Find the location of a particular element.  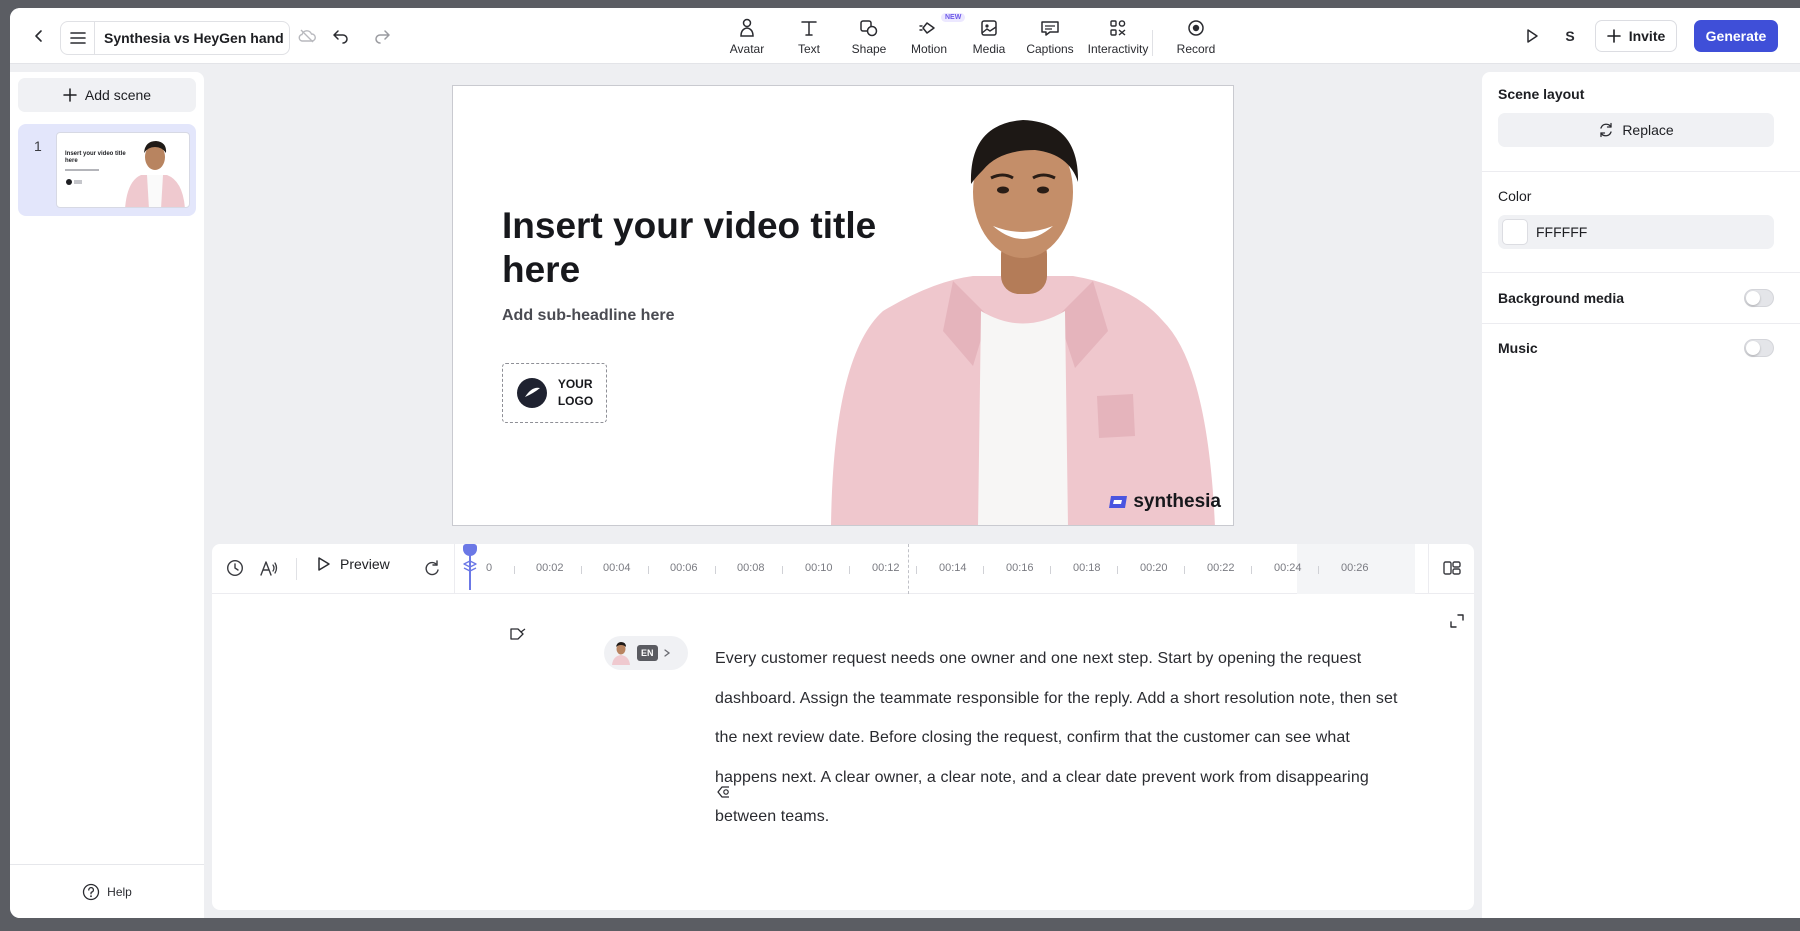

tool-label: Interactivity is located at coordinates (1118, 49).